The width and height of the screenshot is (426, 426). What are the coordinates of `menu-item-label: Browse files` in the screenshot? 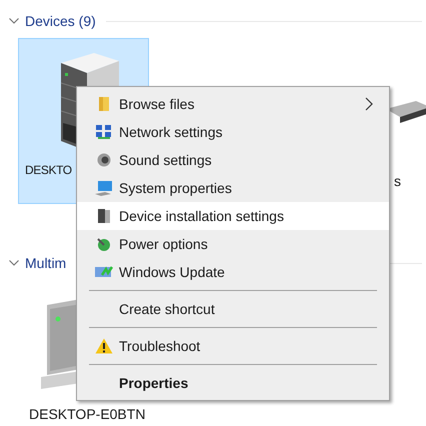 It's located at (156, 104).